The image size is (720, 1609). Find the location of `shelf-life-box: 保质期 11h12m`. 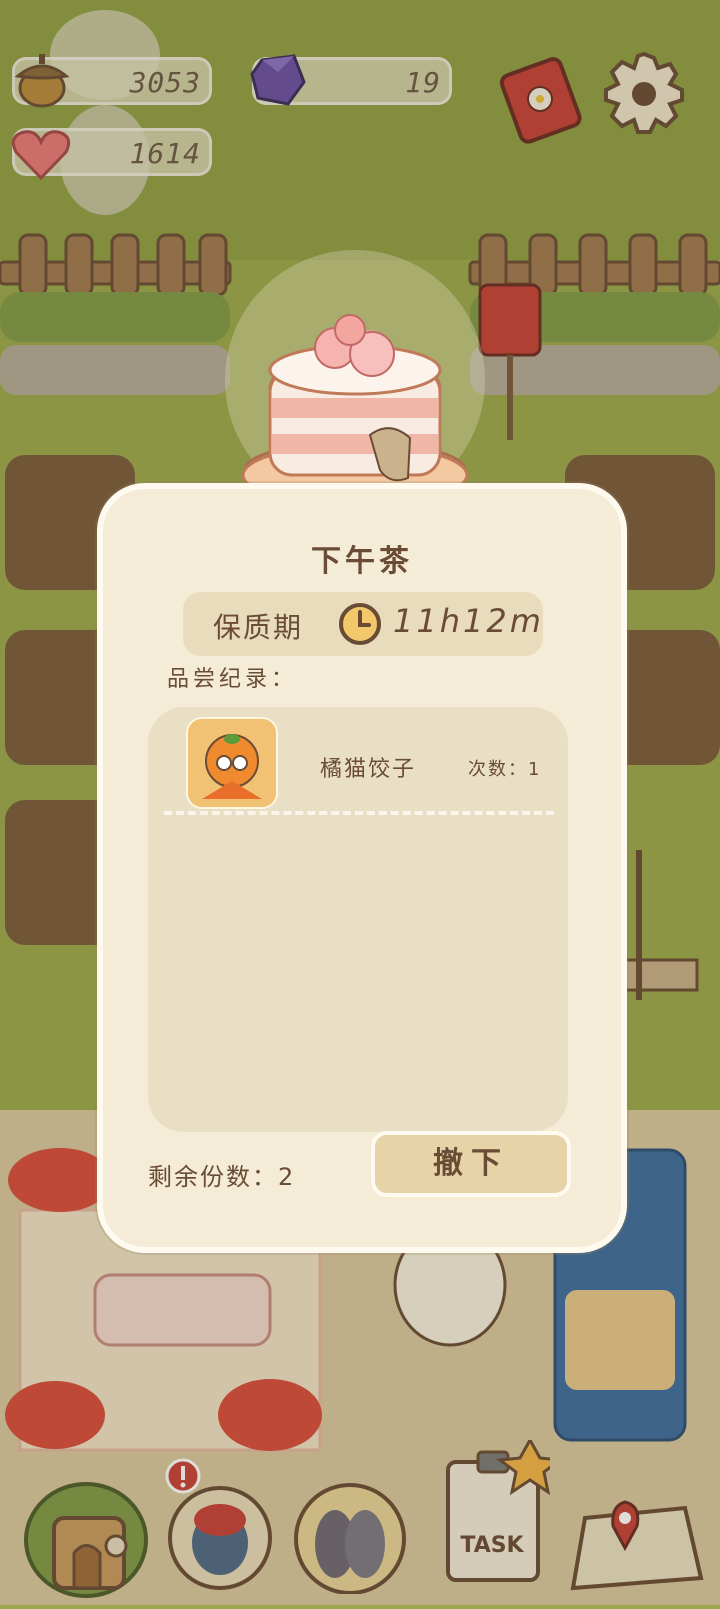

shelf-life-box: 保质期 11h12m is located at coordinates (363, 624).